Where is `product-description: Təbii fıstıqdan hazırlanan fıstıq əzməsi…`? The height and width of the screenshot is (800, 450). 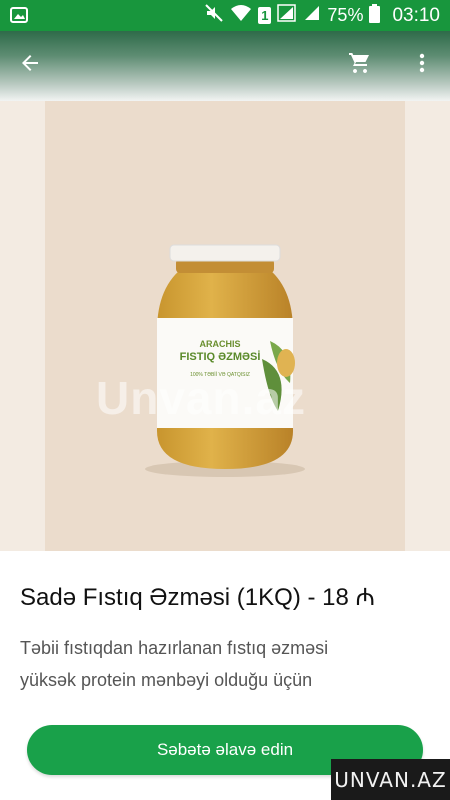 product-description: Təbii fıstıqdan hazırlanan fıstıq əzməsi… is located at coordinates (225, 664).